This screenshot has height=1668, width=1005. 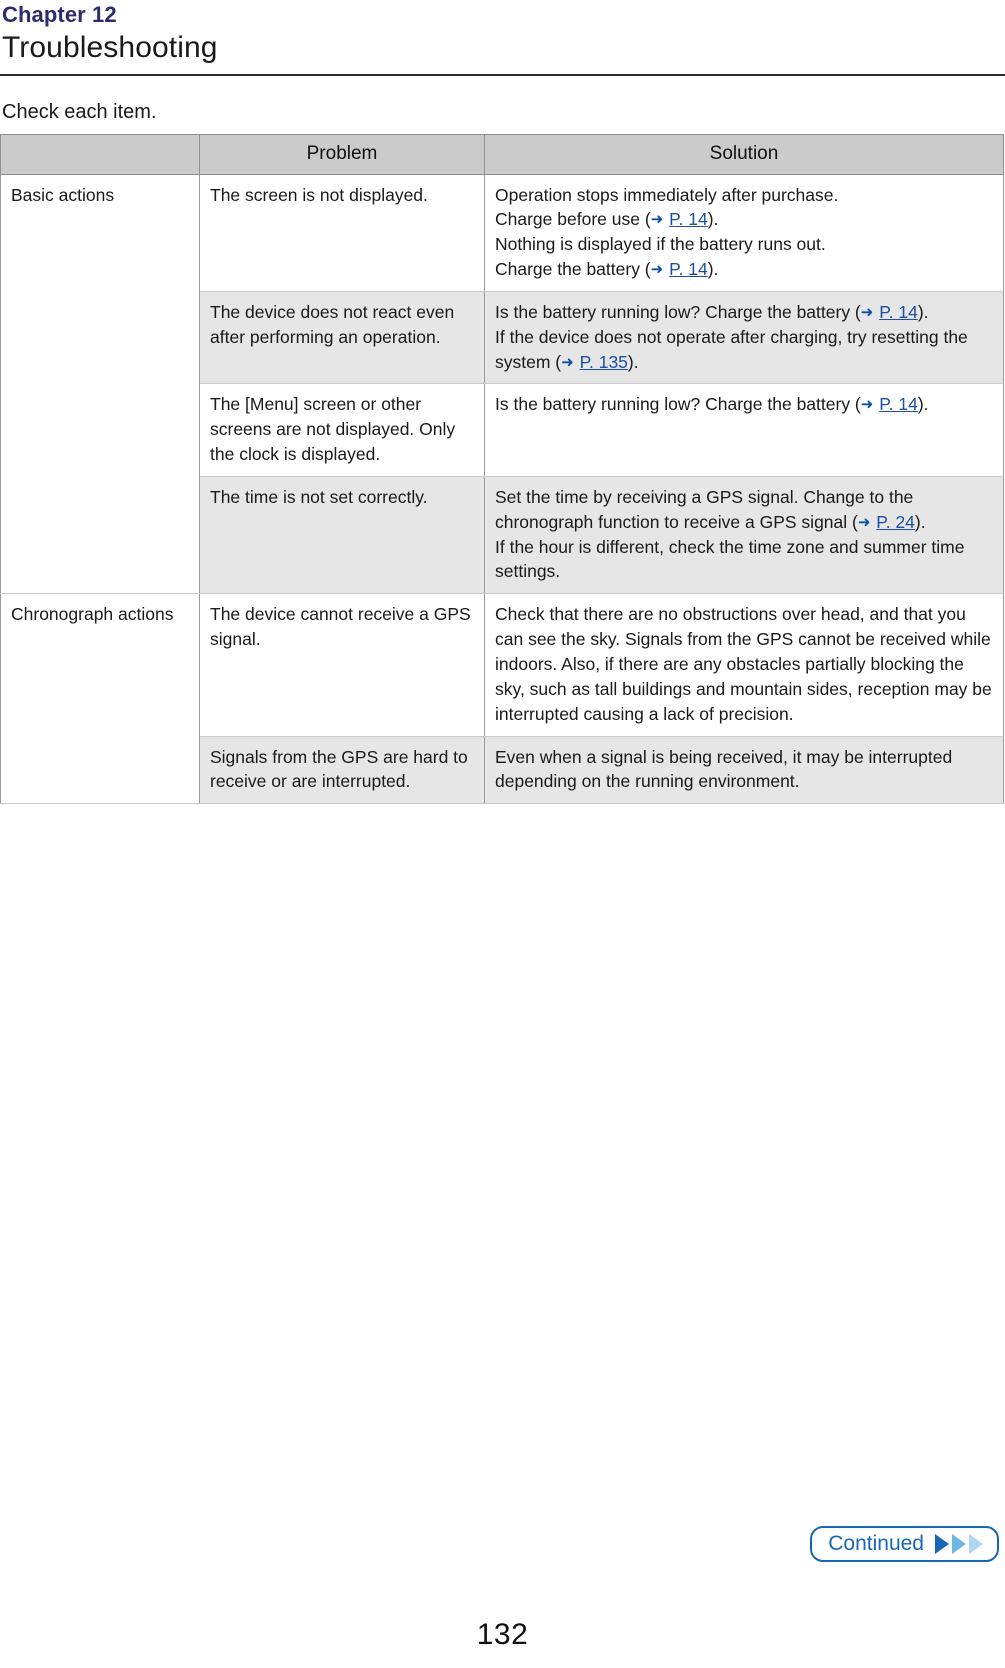 What do you see at coordinates (342, 535) in the screenshot?
I see `problem-cell: The time is not set correctly.` at bounding box center [342, 535].